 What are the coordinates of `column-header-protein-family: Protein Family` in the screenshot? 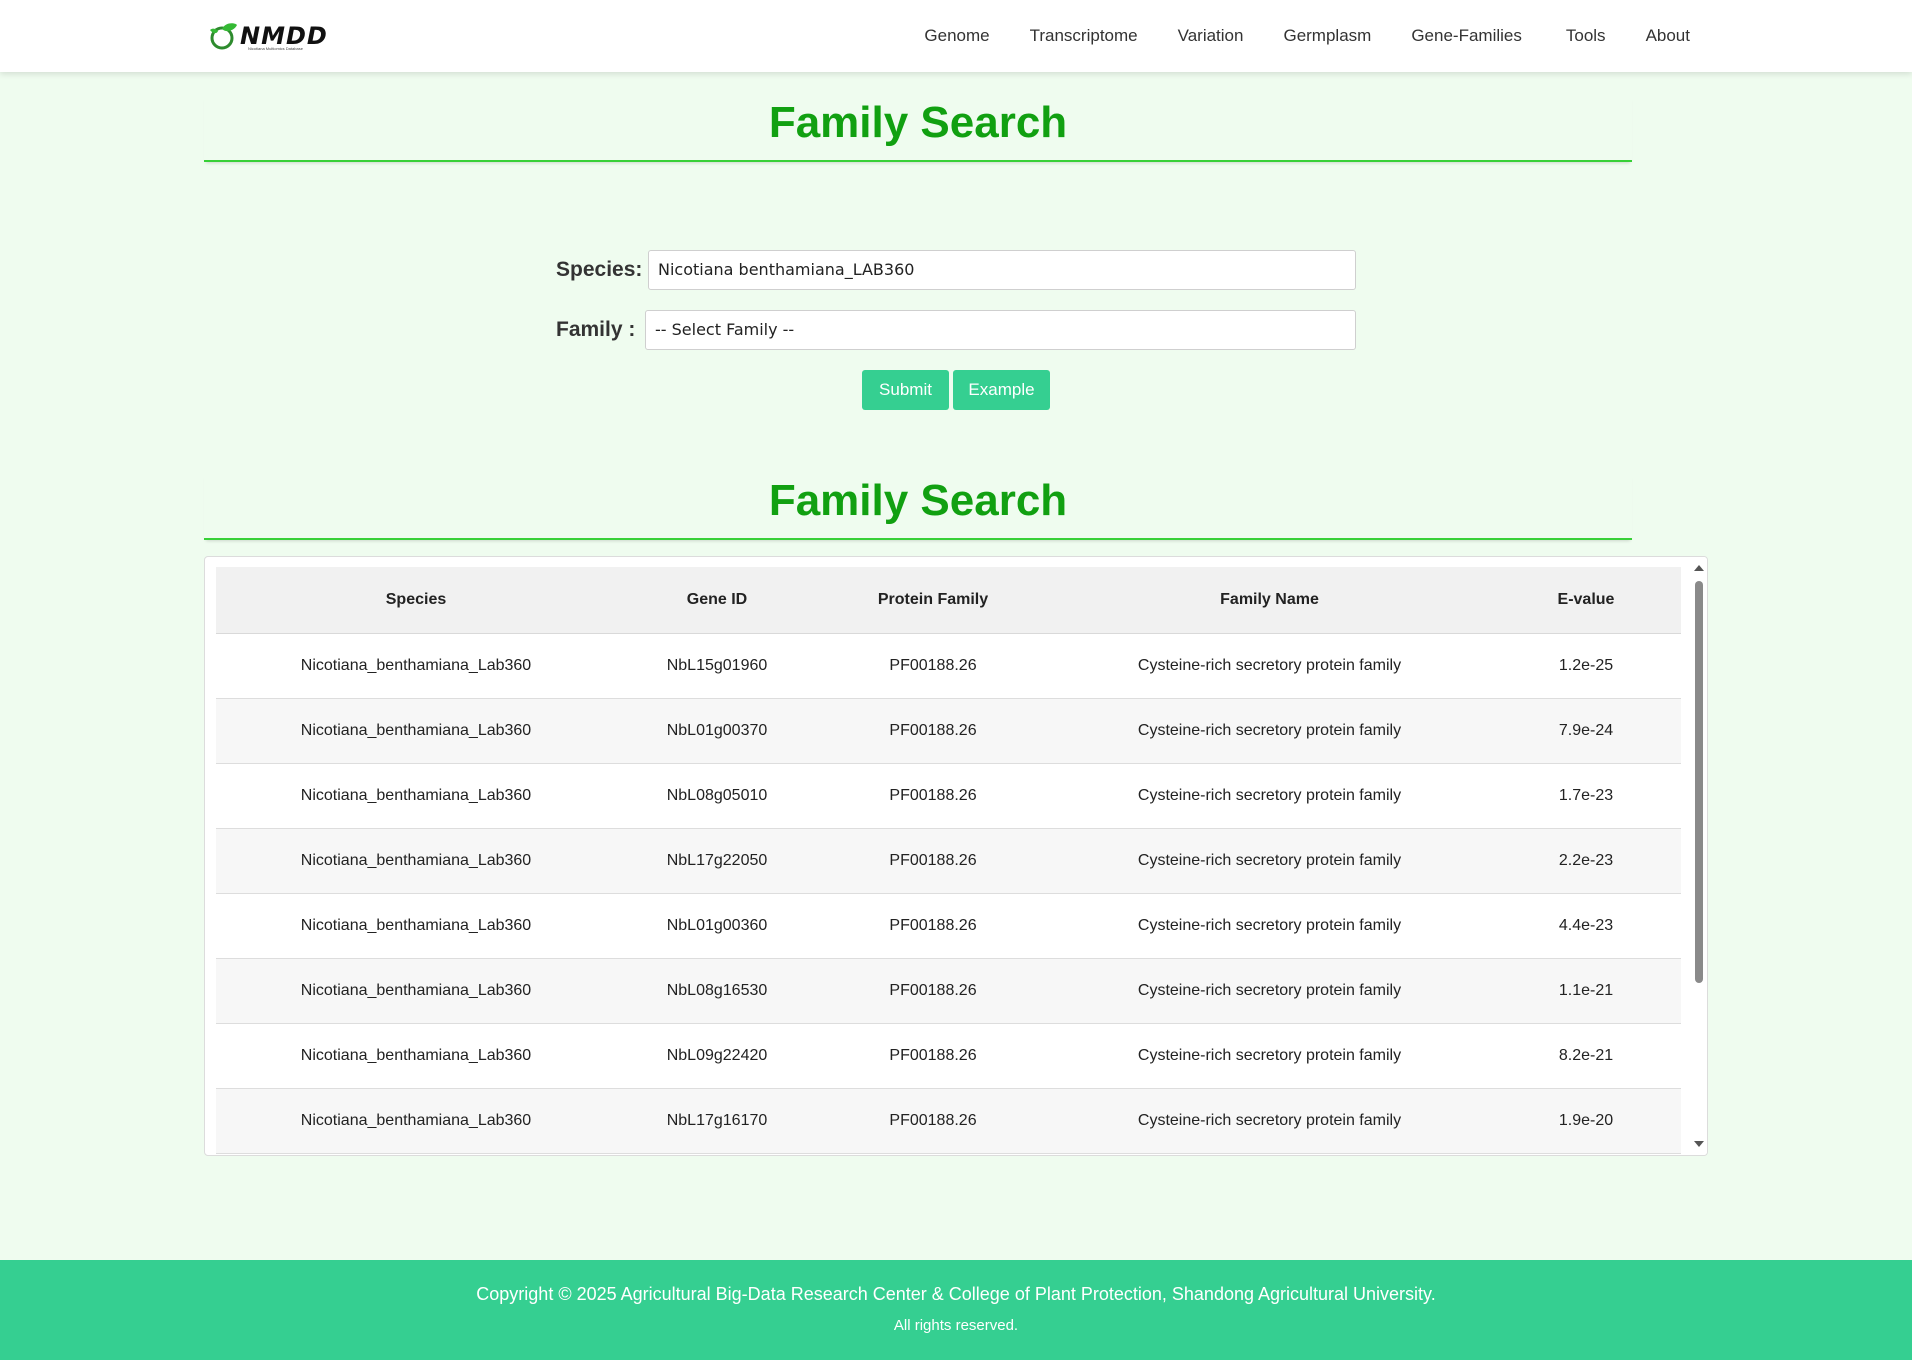 It's located at (933, 600).